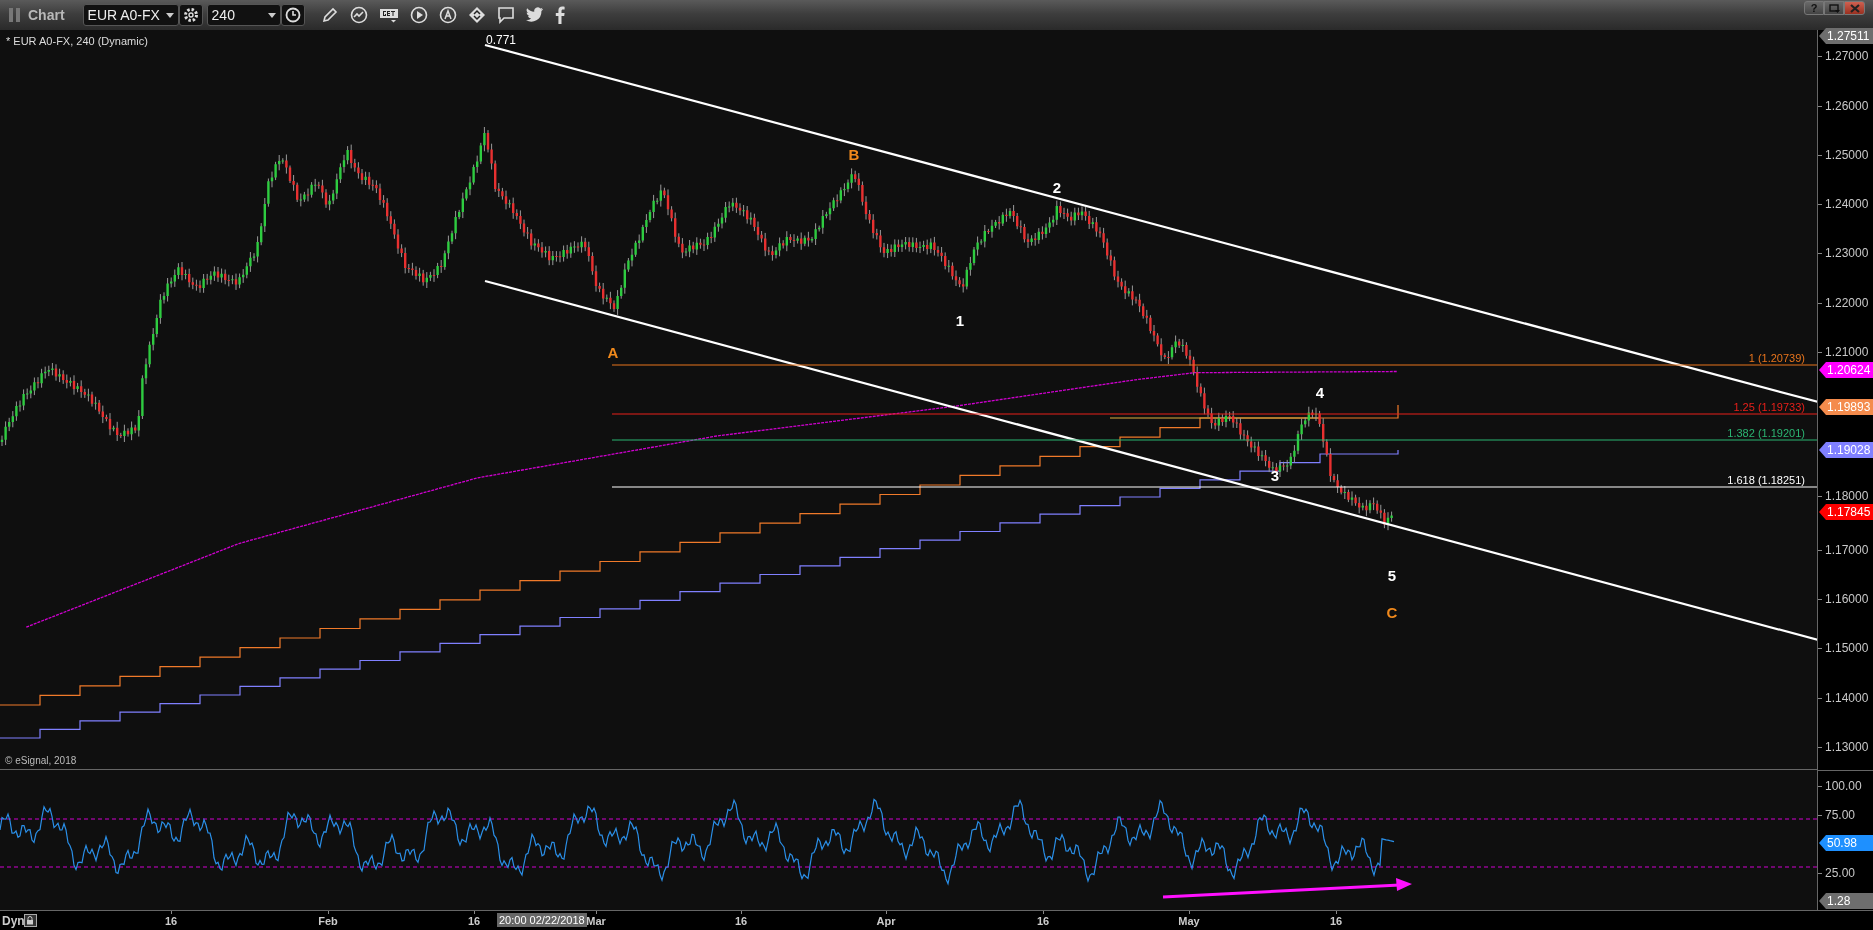  Describe the element at coordinates (1846, 407) in the screenshot. I see `price-tag: 1.19893` at that location.